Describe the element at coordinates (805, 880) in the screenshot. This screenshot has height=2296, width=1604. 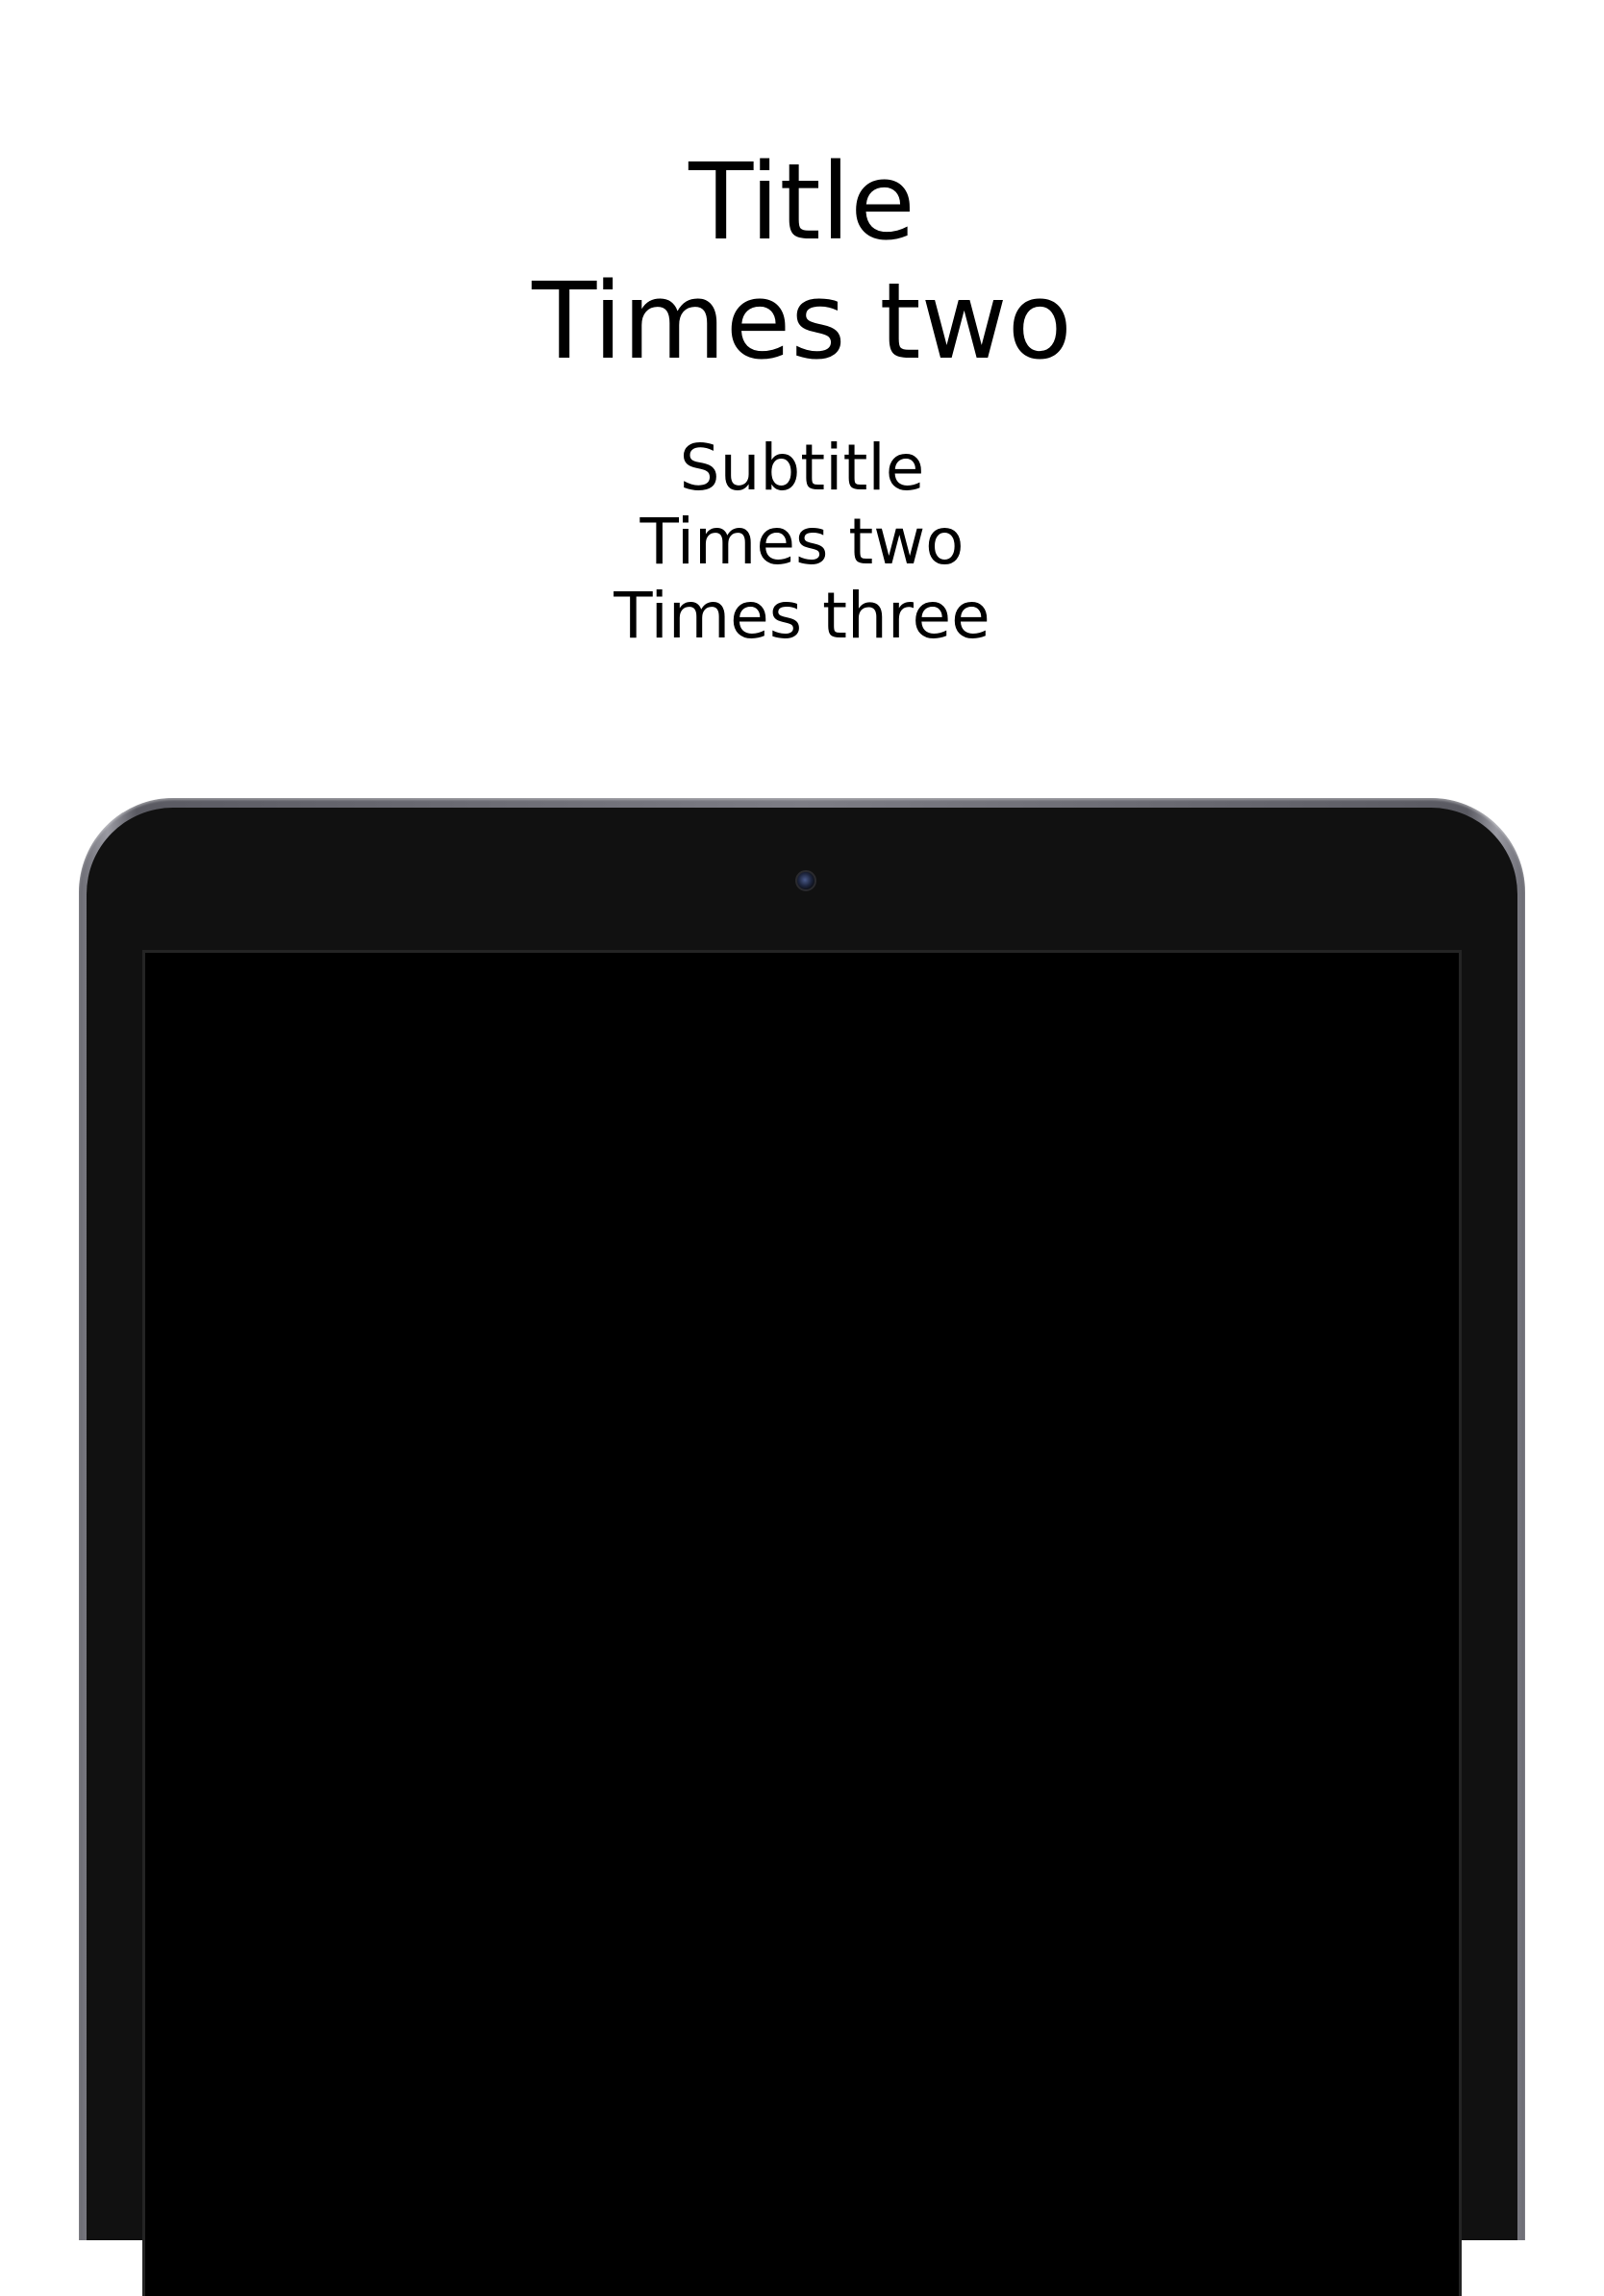
I see `camera-icon` at that location.